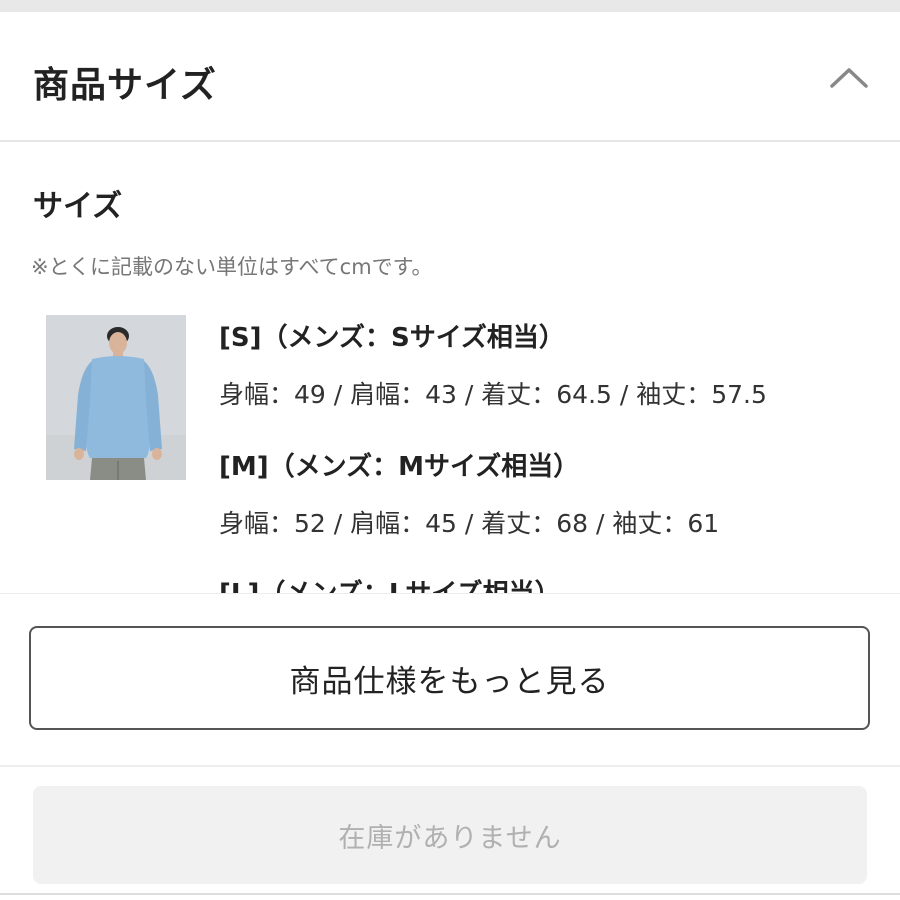 Image resolution: width=900 pixels, height=900 pixels. I want to click on size-entry-l: [L]（メンズ：Lサイズ相当）, so click(390, 583).